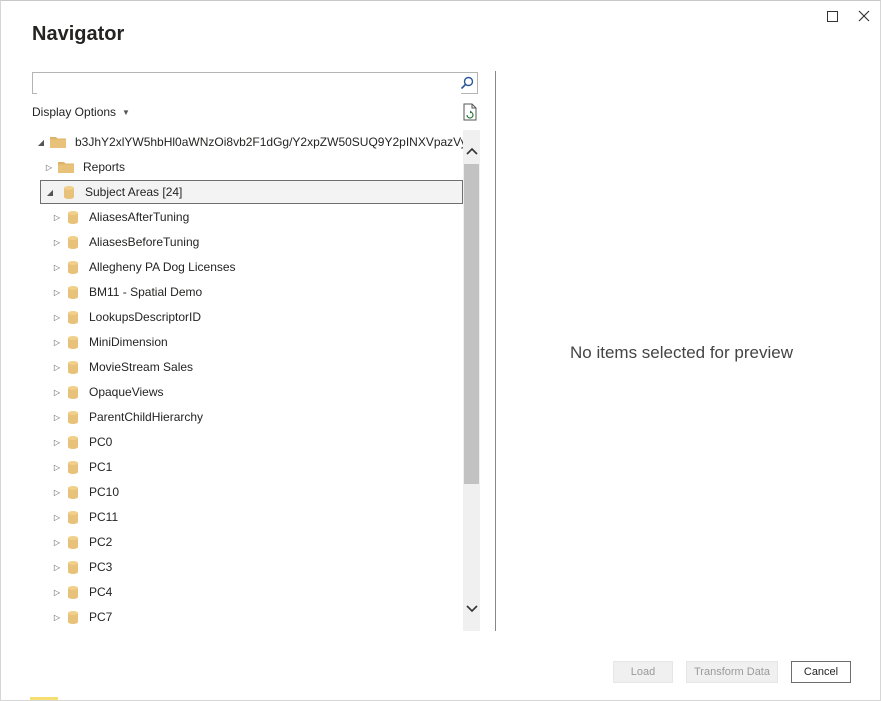  Describe the element at coordinates (643, 672) in the screenshot. I see `load-button: Load` at that location.